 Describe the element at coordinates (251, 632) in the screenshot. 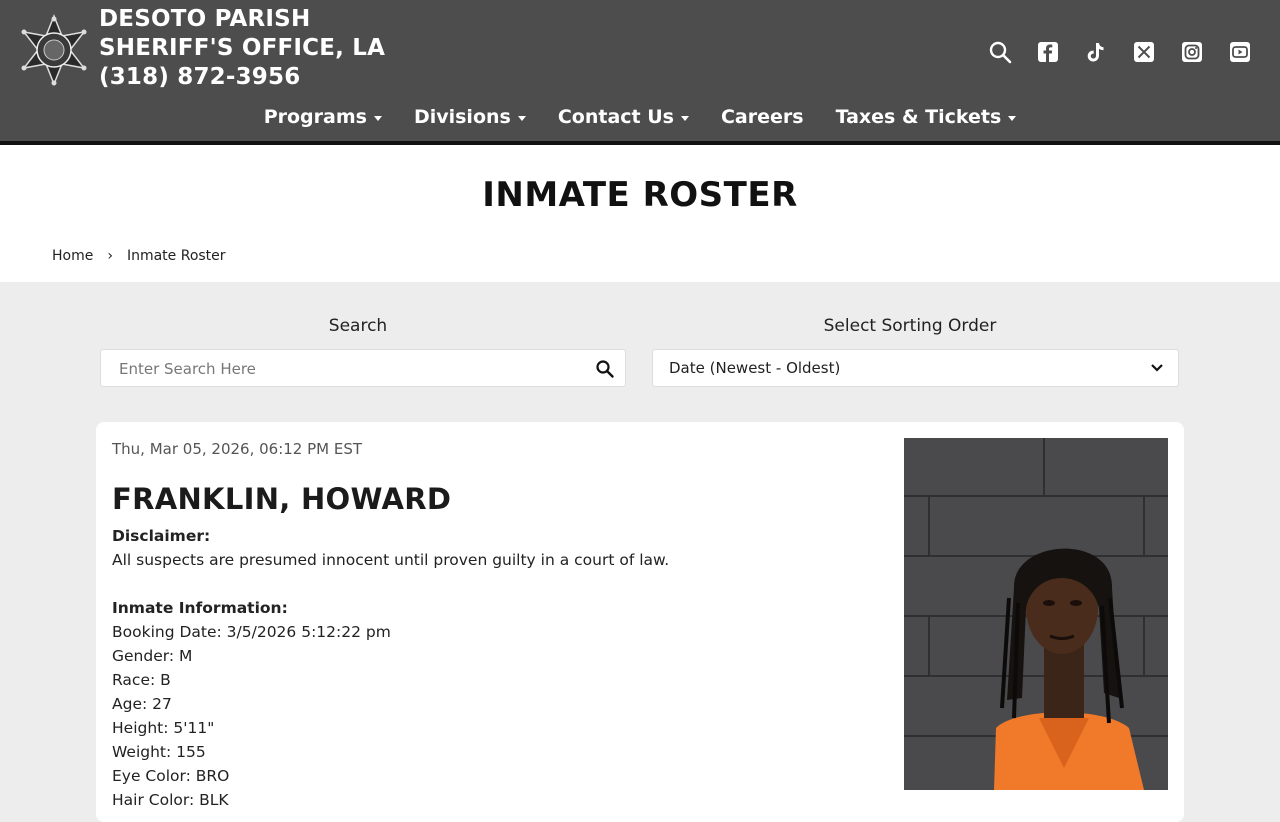

I see `booking-date: Booking Date: 3/5/2026 5:12:22 pm` at that location.